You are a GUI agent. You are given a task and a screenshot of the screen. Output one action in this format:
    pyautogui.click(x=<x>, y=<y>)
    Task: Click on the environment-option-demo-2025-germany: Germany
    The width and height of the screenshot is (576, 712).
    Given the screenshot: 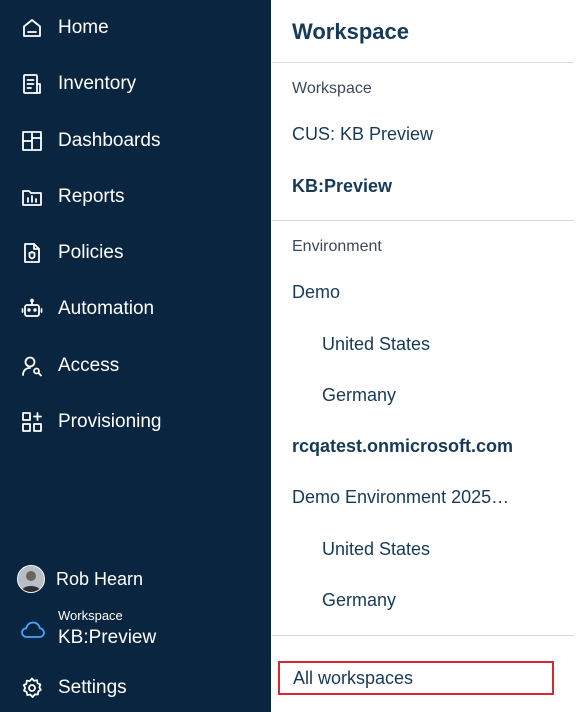 What is the action you would take?
    pyautogui.click(x=359, y=600)
    